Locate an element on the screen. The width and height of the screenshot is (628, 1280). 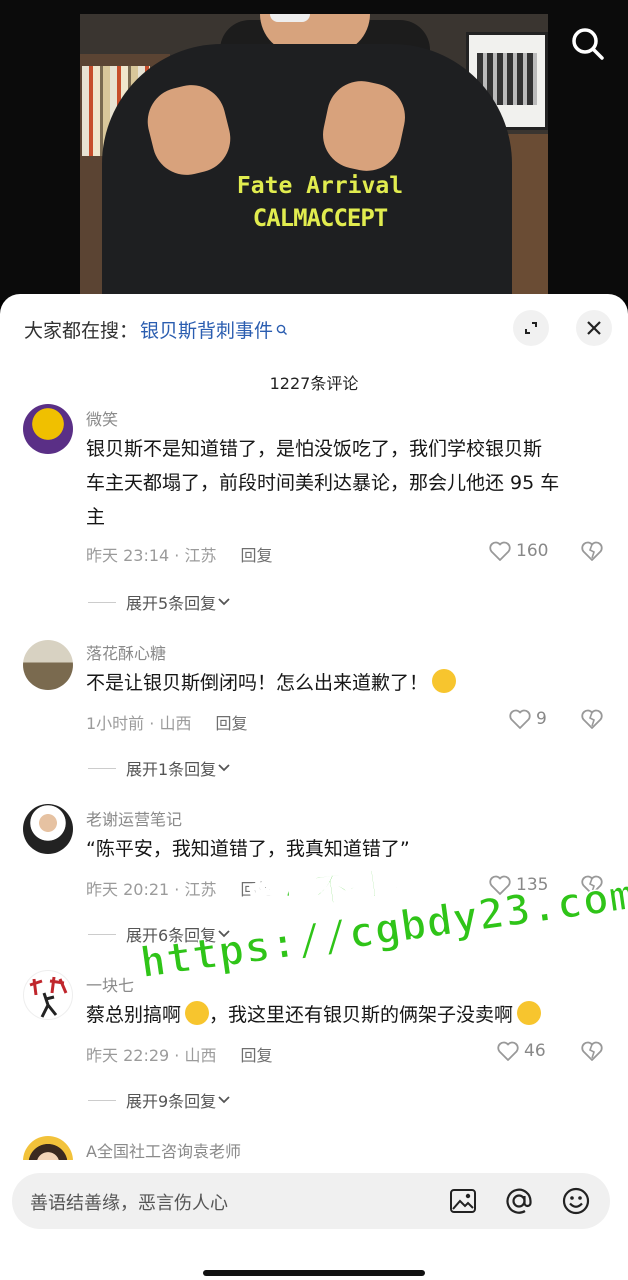
comment-text-line: 不是让银贝斯倒闭吗！怎么出来道歉了！ is located at coordinates (257, 683).